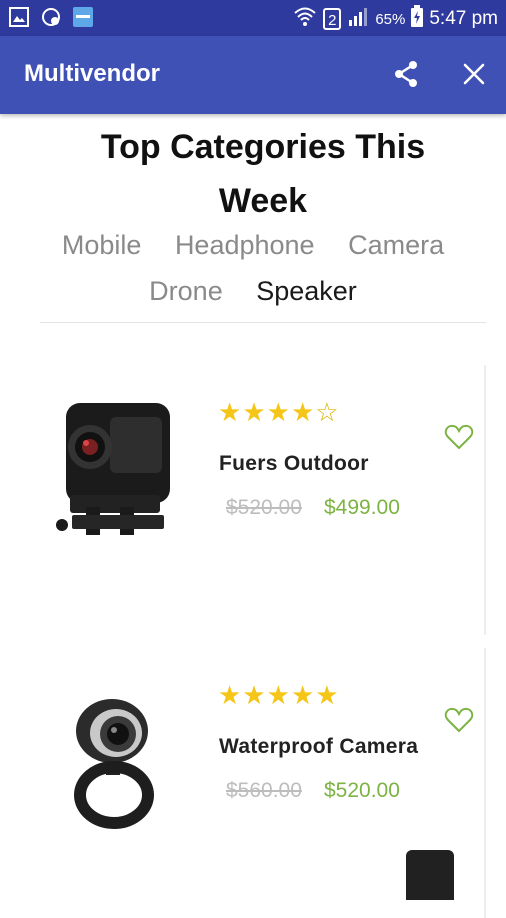 The height and width of the screenshot is (918, 506). I want to click on category-tabs: Mobile Headphone Camera Drone Speaker, so click(253, 268).